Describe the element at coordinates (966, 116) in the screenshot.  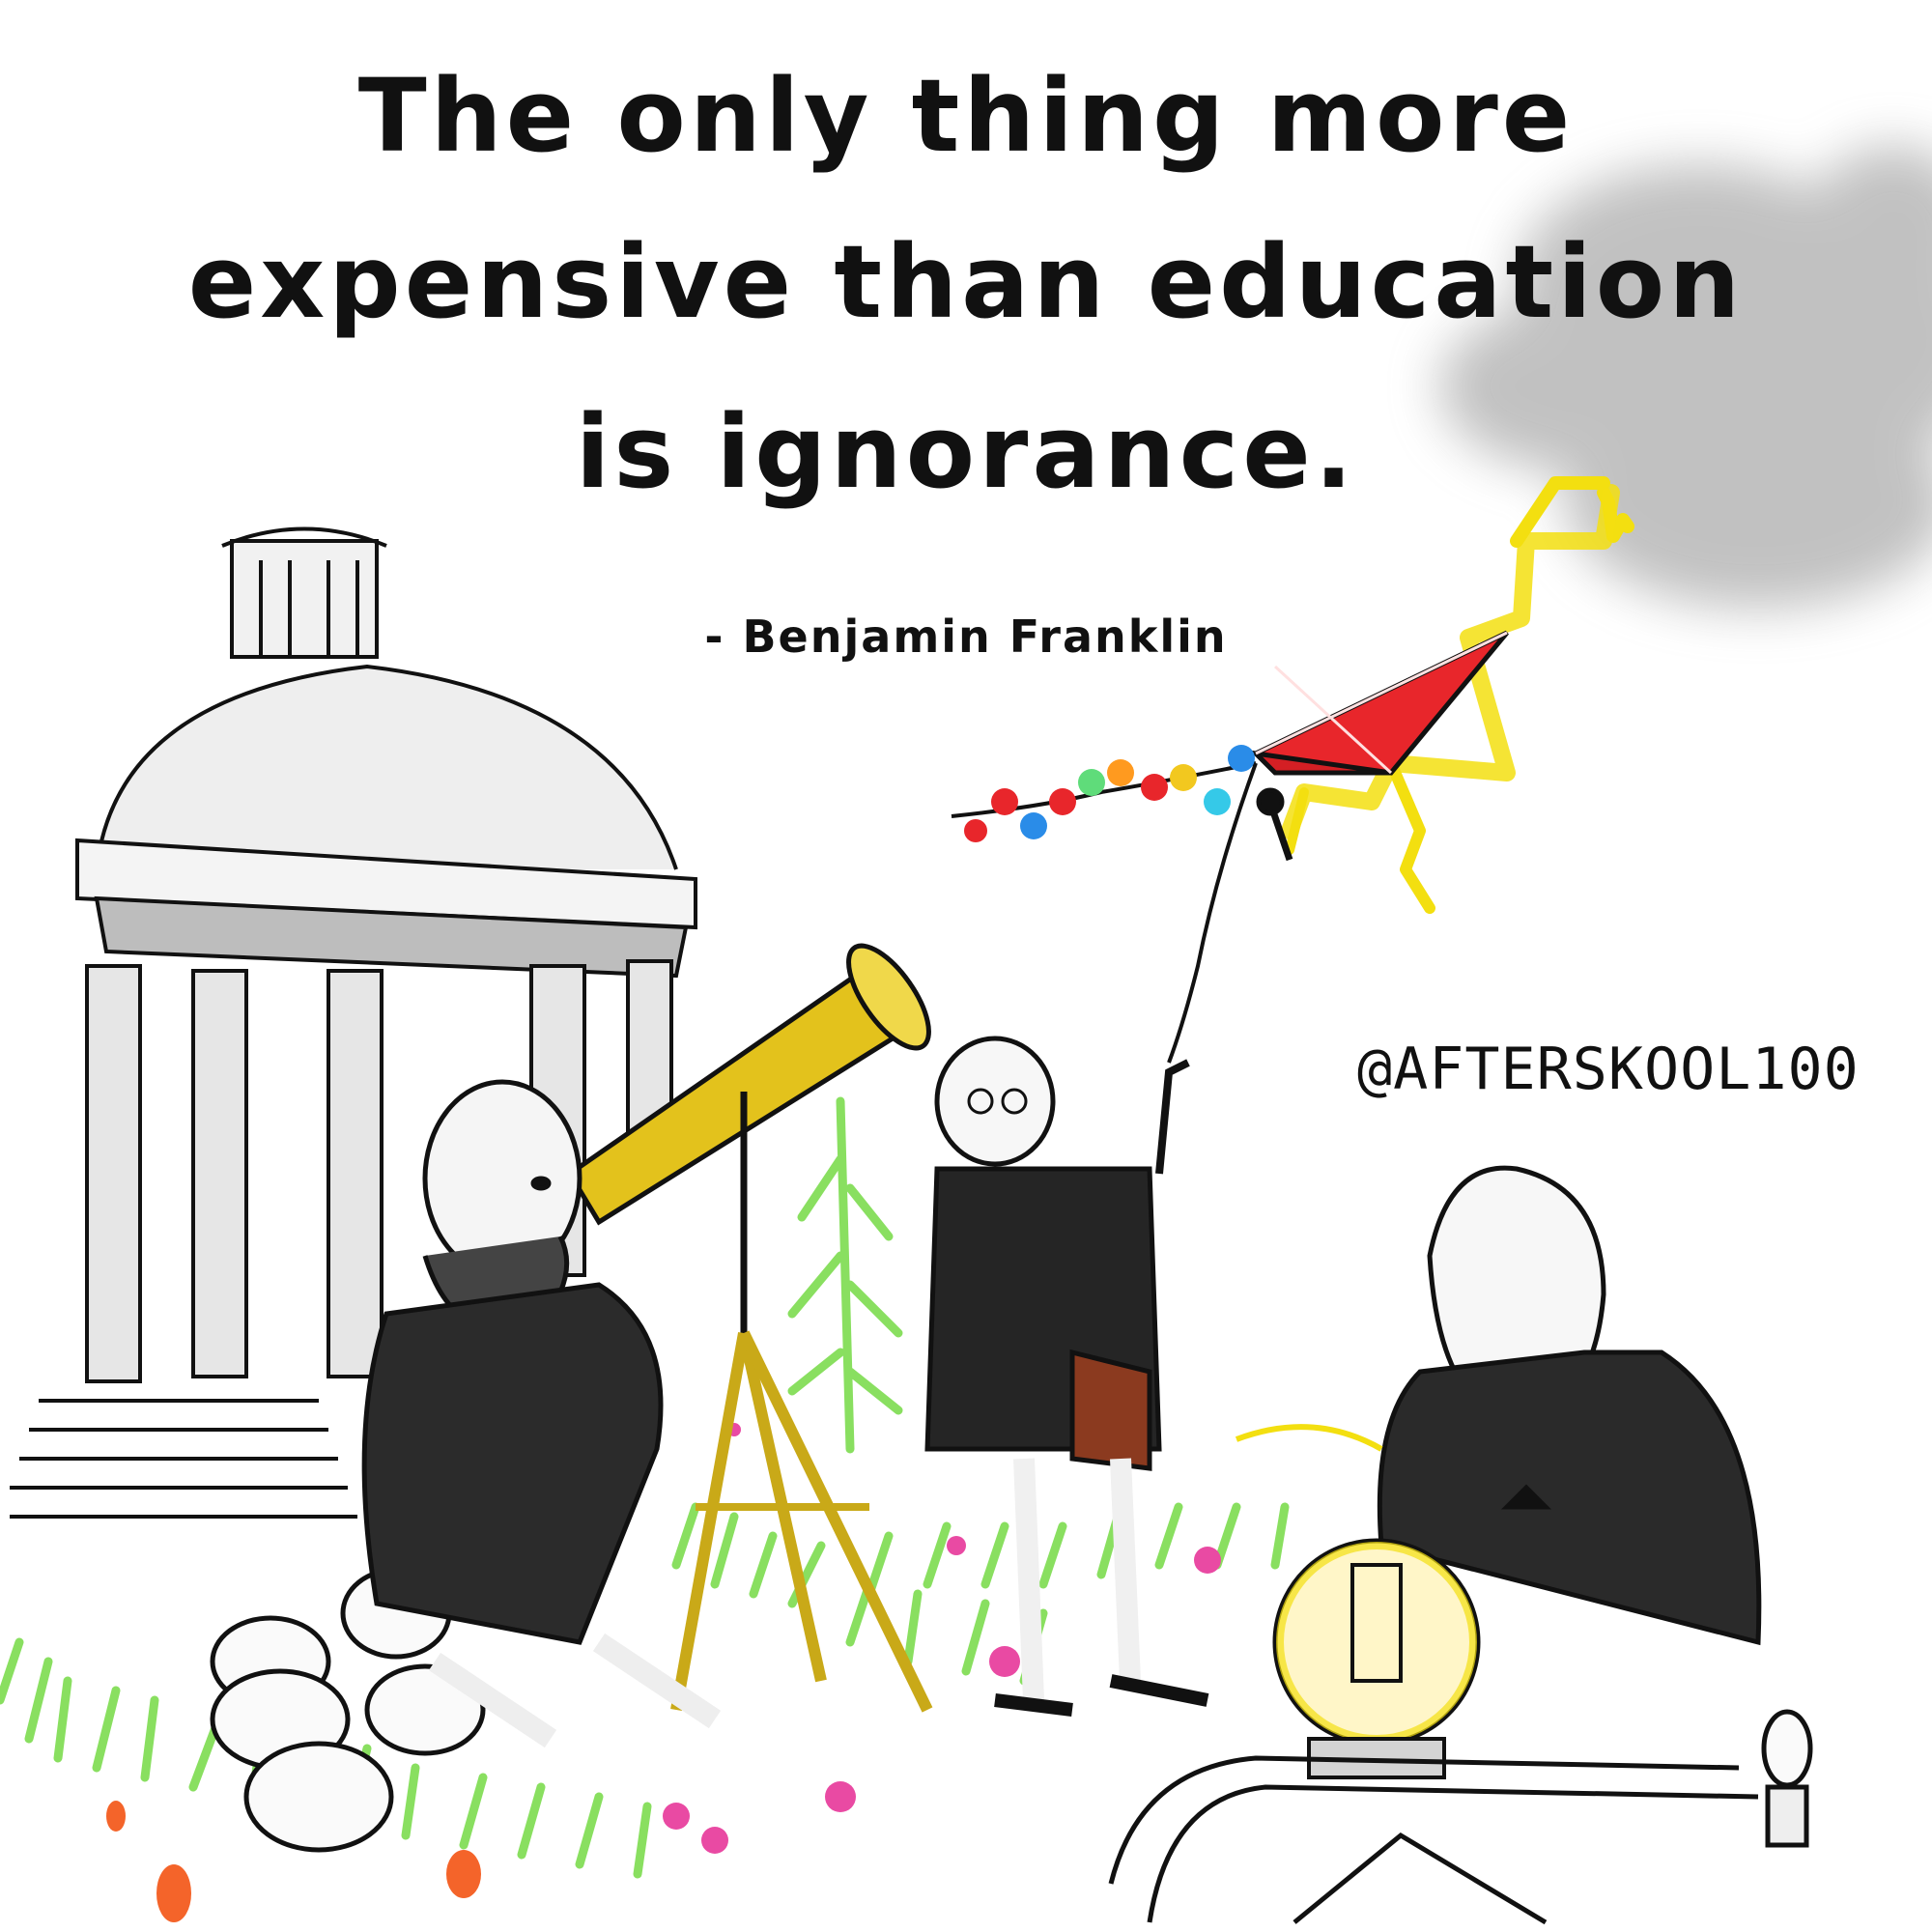
I see `quote-line-1: The only thing more` at that location.